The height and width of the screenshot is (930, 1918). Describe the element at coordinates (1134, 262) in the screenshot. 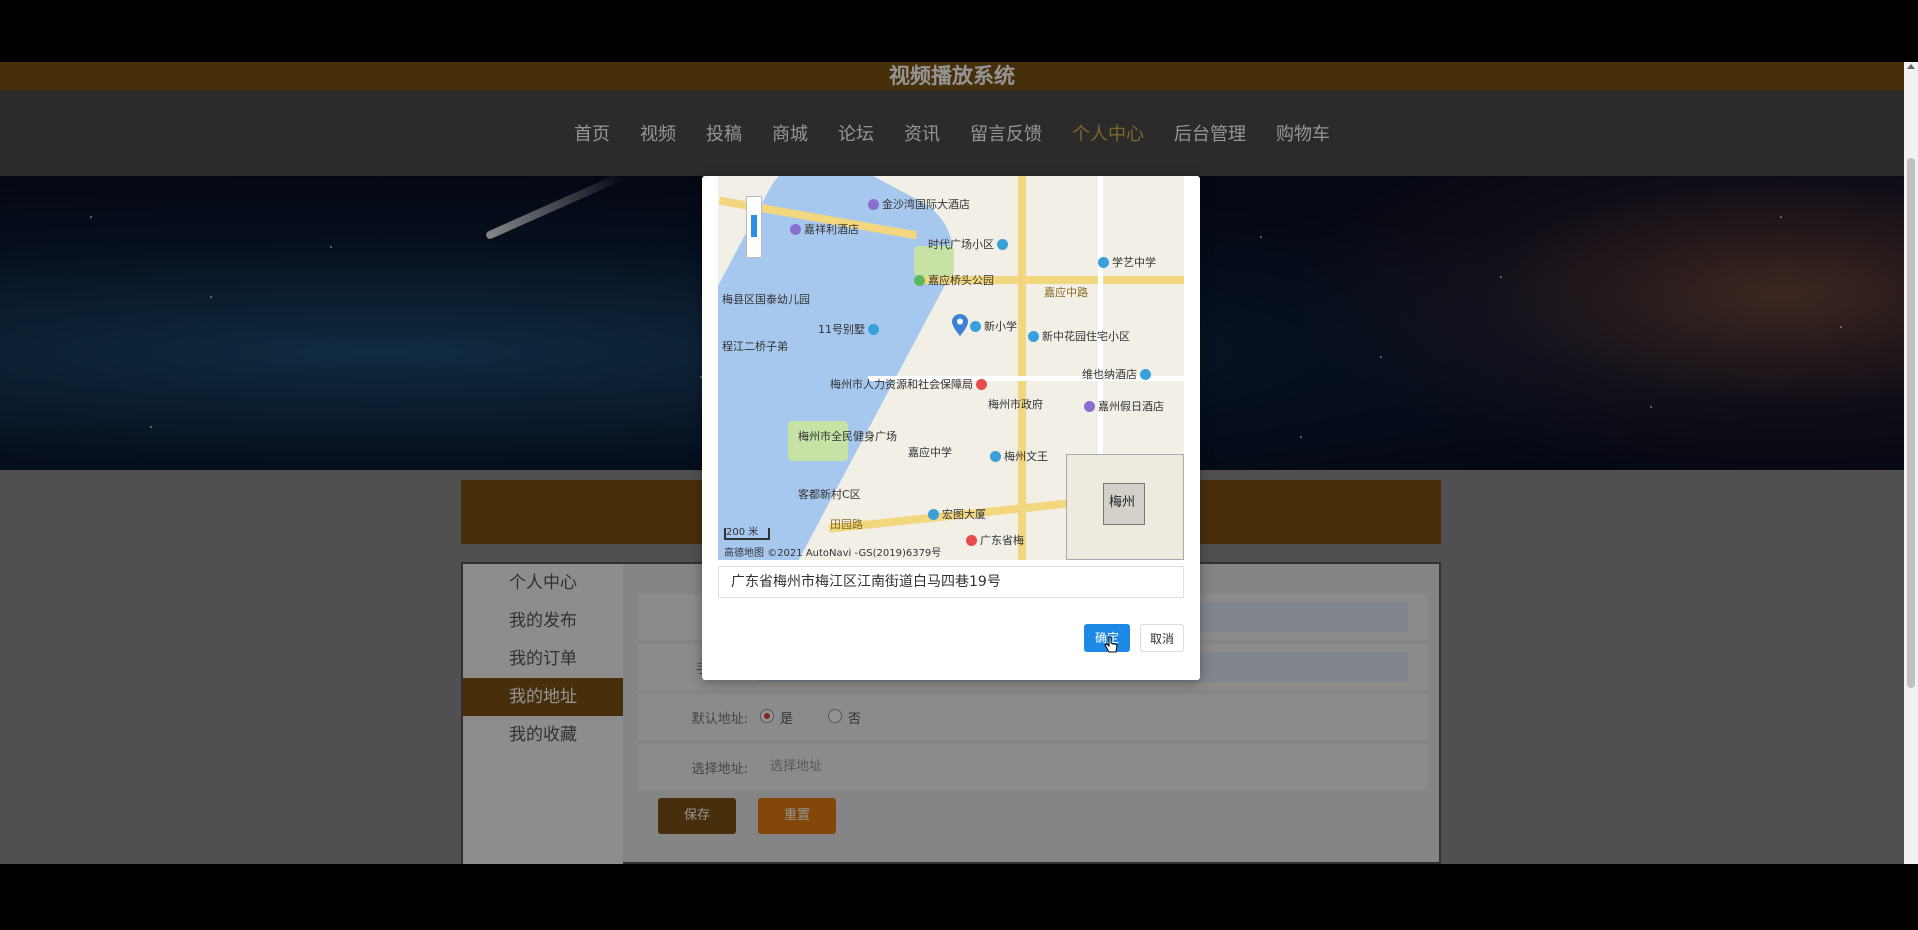

I see `map-poi-label: 学艺中学` at that location.